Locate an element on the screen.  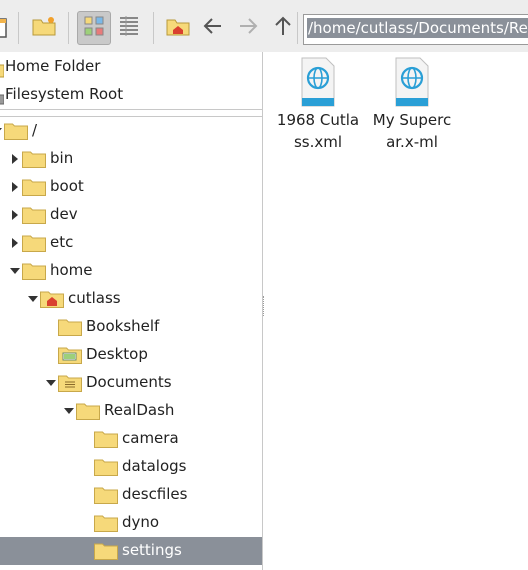
tree-item-dev: dev is located at coordinates (131, 215).